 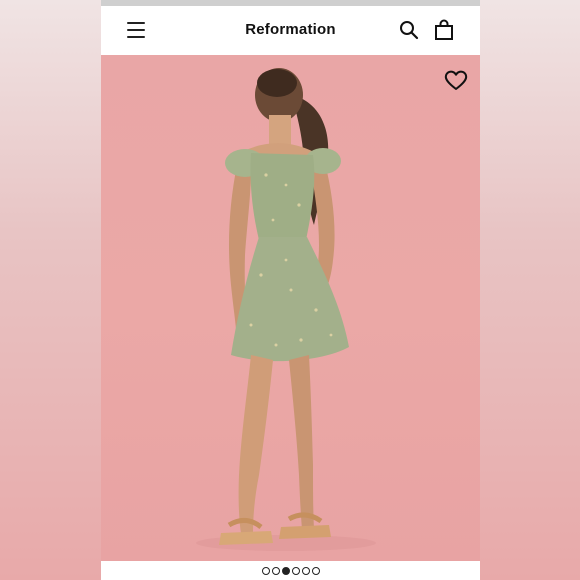 What do you see at coordinates (409, 30) in the screenshot?
I see `search-icon` at bounding box center [409, 30].